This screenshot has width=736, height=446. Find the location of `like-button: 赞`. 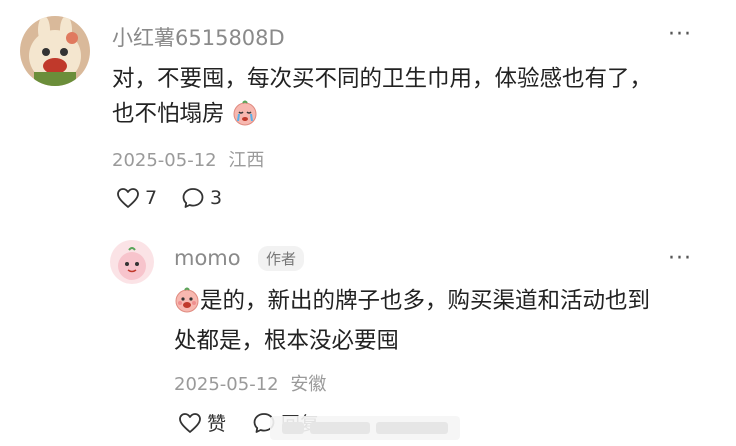

like-button: 赞 is located at coordinates (202, 422).